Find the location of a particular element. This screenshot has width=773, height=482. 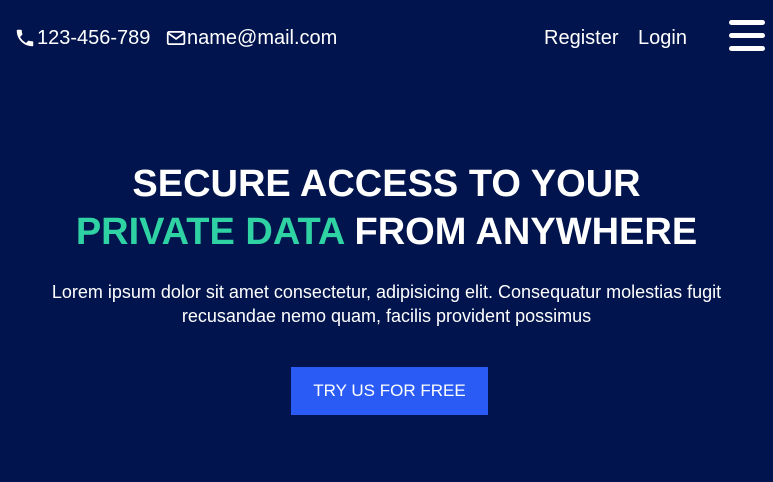

phone-number: 123-456-789 is located at coordinates (94, 38).